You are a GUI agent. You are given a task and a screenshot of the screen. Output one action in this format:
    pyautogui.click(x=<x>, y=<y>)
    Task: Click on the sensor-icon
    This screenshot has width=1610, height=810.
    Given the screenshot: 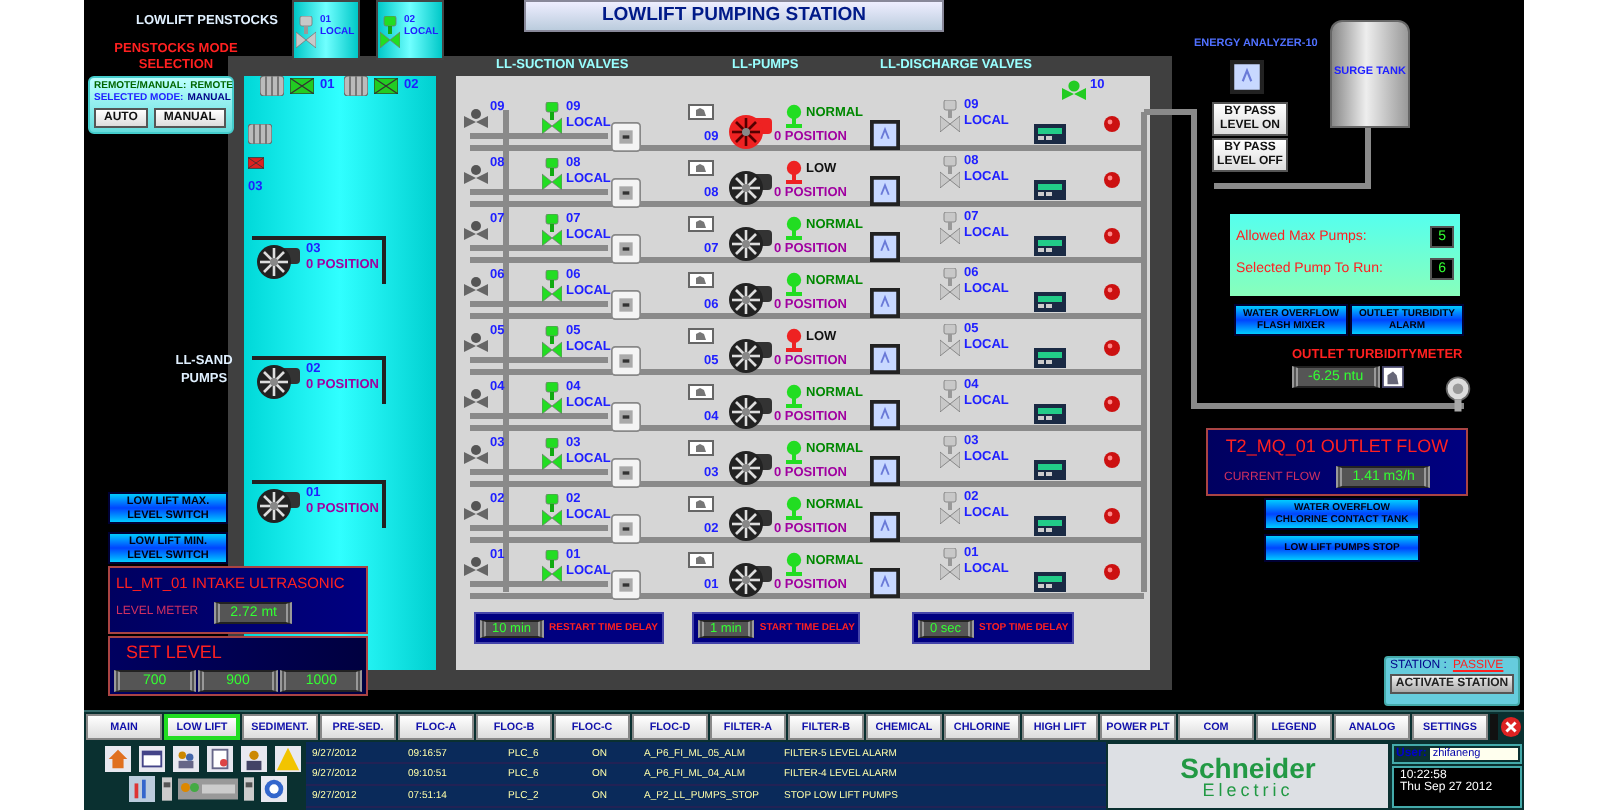 What is the action you would take?
    pyautogui.click(x=1458, y=394)
    